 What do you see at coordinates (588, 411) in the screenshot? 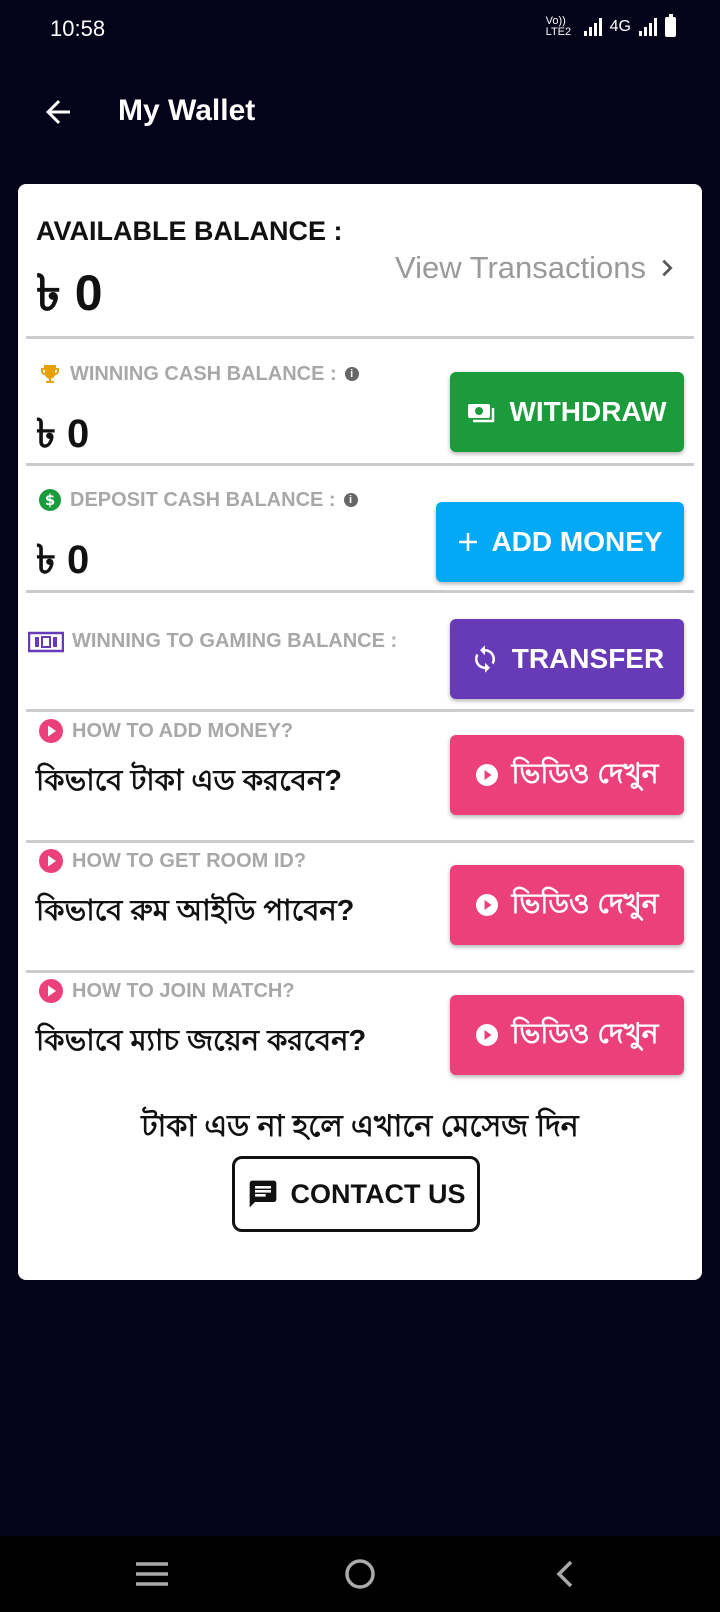
I see `withdraw-label: WITHDRAW` at bounding box center [588, 411].